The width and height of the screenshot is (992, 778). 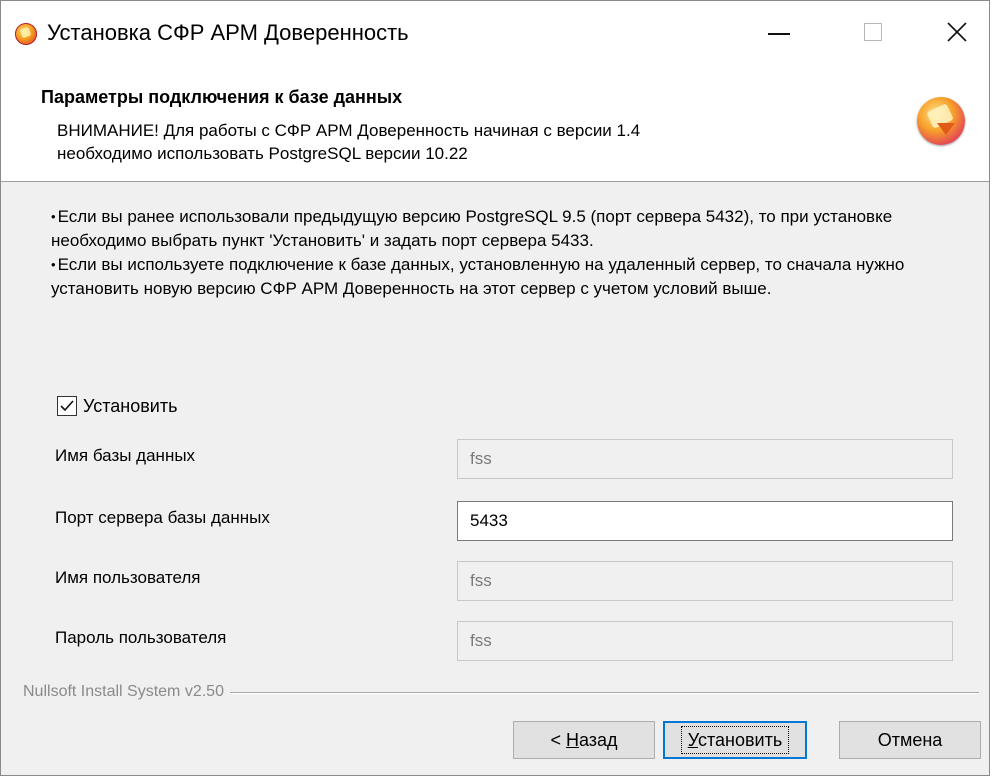 I want to click on install-button-focus: Установить, so click(x=735, y=740).